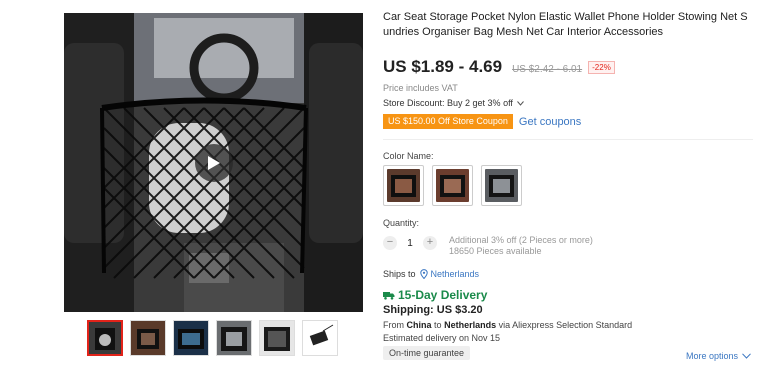 The image size is (768, 372). I want to click on color-swatches, so click(452, 185).